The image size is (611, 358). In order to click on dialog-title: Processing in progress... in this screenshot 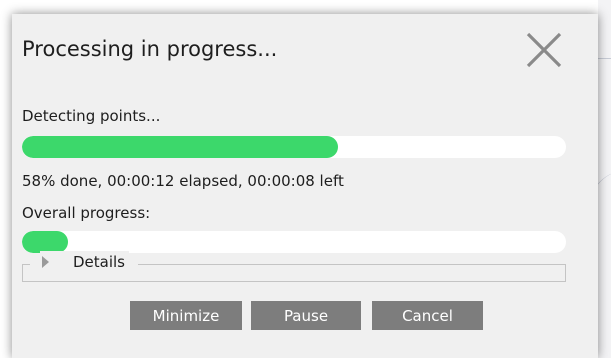, I will do `click(150, 49)`.